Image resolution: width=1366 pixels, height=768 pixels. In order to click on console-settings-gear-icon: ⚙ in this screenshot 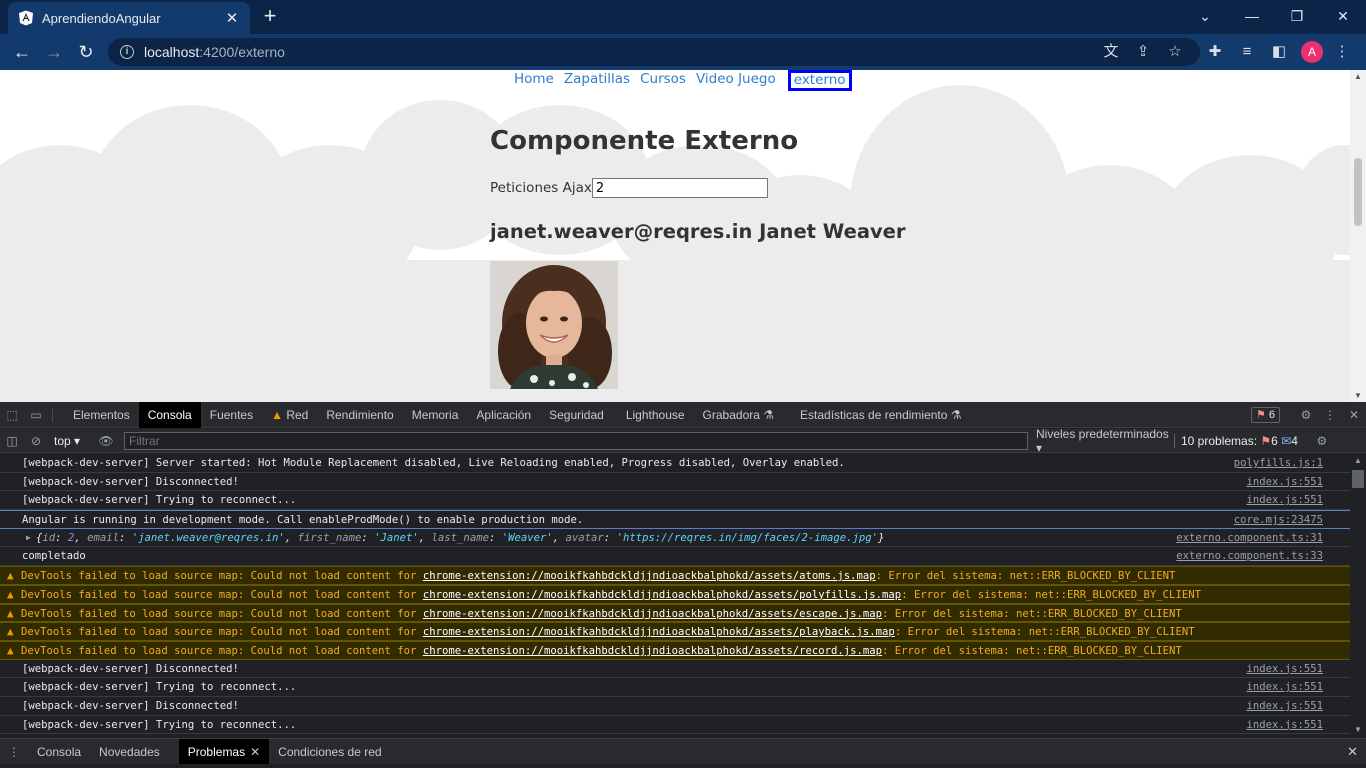, I will do `click(1322, 441)`.